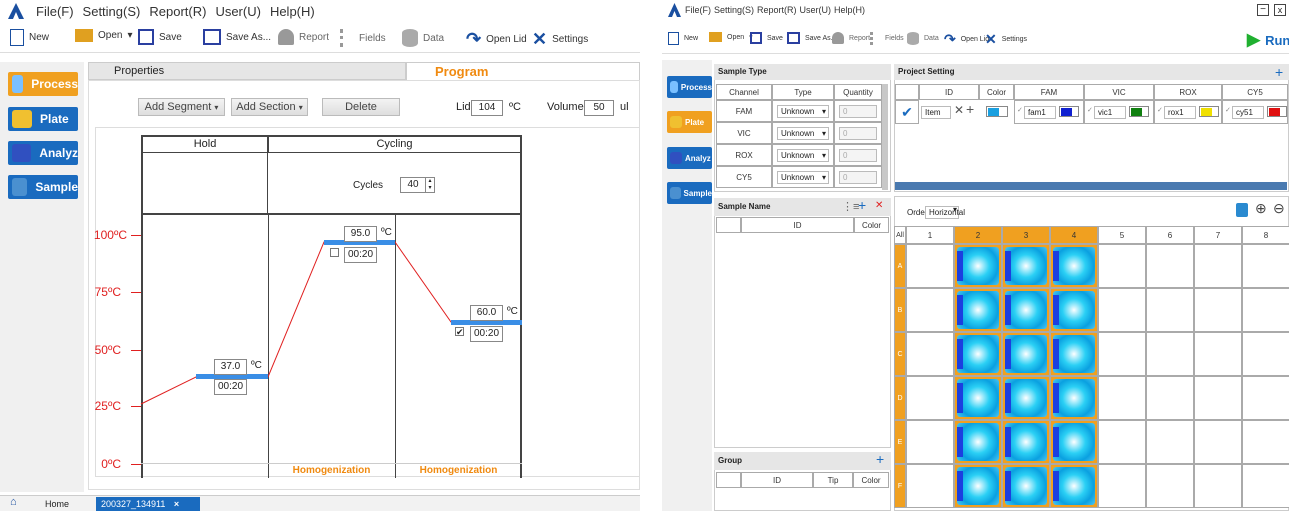  Describe the element at coordinates (486, 334) in the screenshot. I see `anneal-time-input: 00:20` at that location.